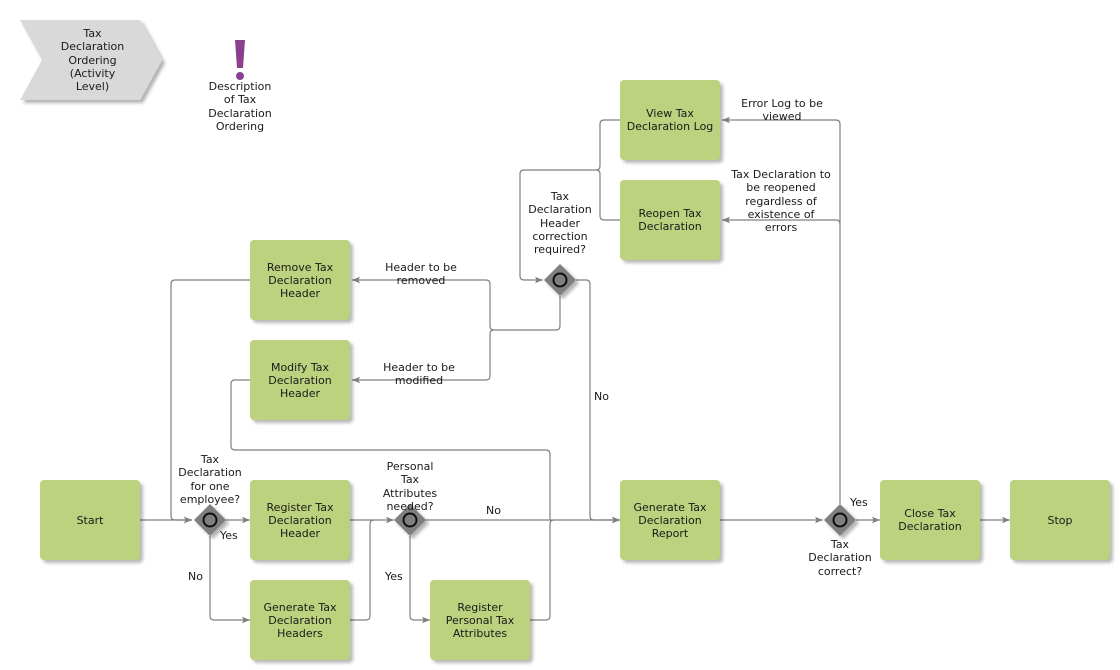 The width and height of the screenshot is (1120, 670). Describe the element at coordinates (229, 580) in the screenshot. I see `edge-gw1-to-generate` at that location.